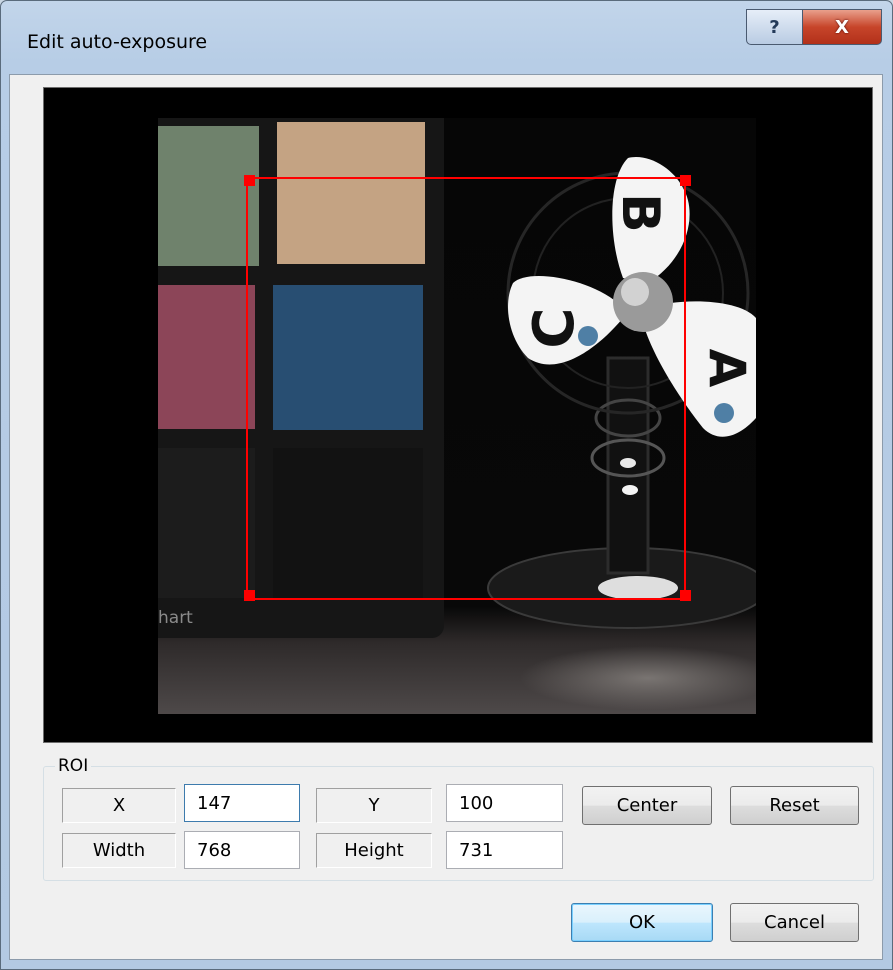 Image resolution: width=893 pixels, height=970 pixels. Describe the element at coordinates (647, 805) in the screenshot. I see `center-button: Center` at that location.